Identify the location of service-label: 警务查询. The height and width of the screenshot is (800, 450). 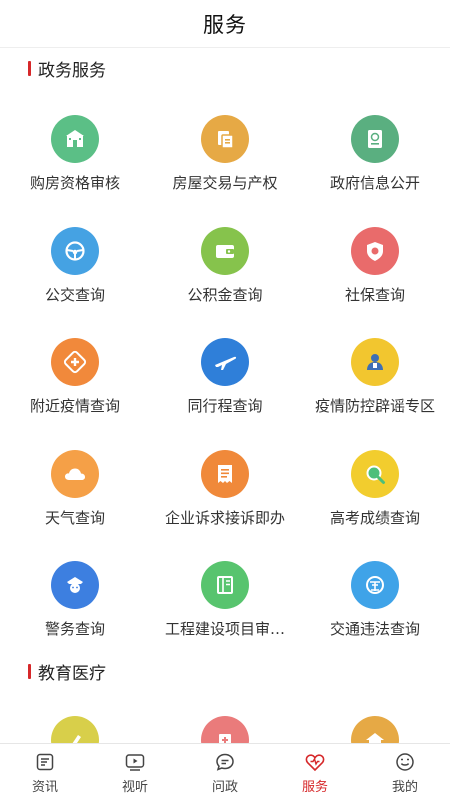
(74, 629).